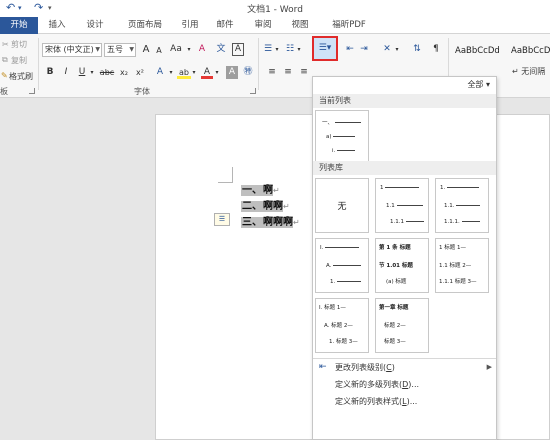 This screenshot has width=550, height=440. What do you see at coordinates (349, 26) in the screenshot?
I see `tab-foxit-pdf: 福昕PDF` at bounding box center [349, 26].